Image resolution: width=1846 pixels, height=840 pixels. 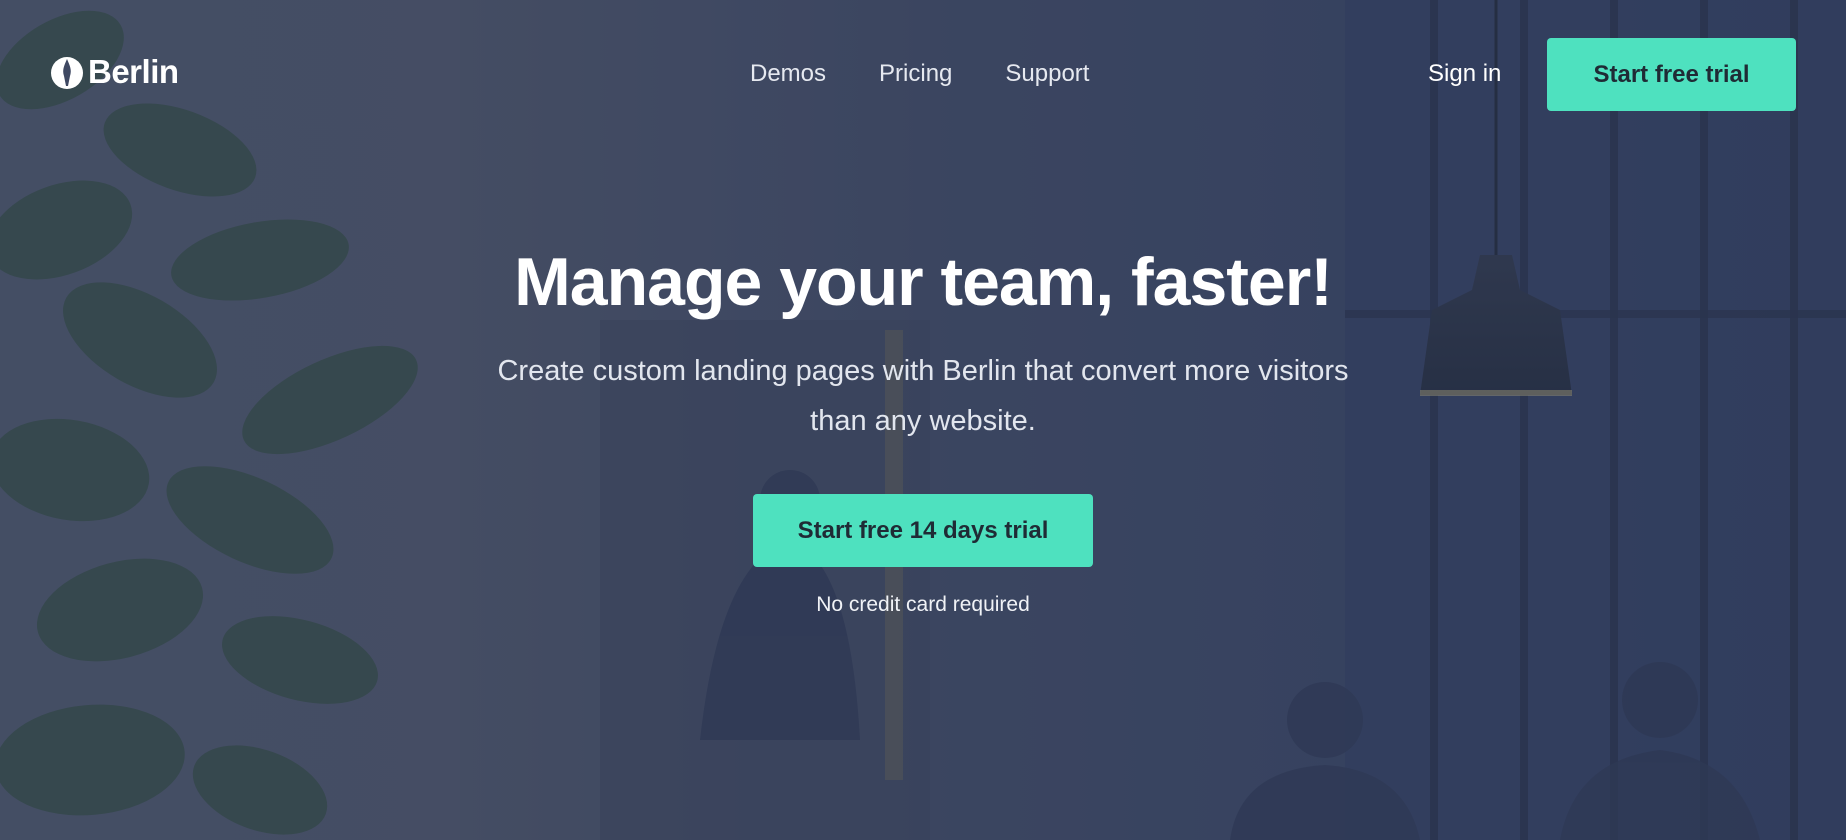 I want to click on nav-link-support: Support, so click(x=1047, y=74).